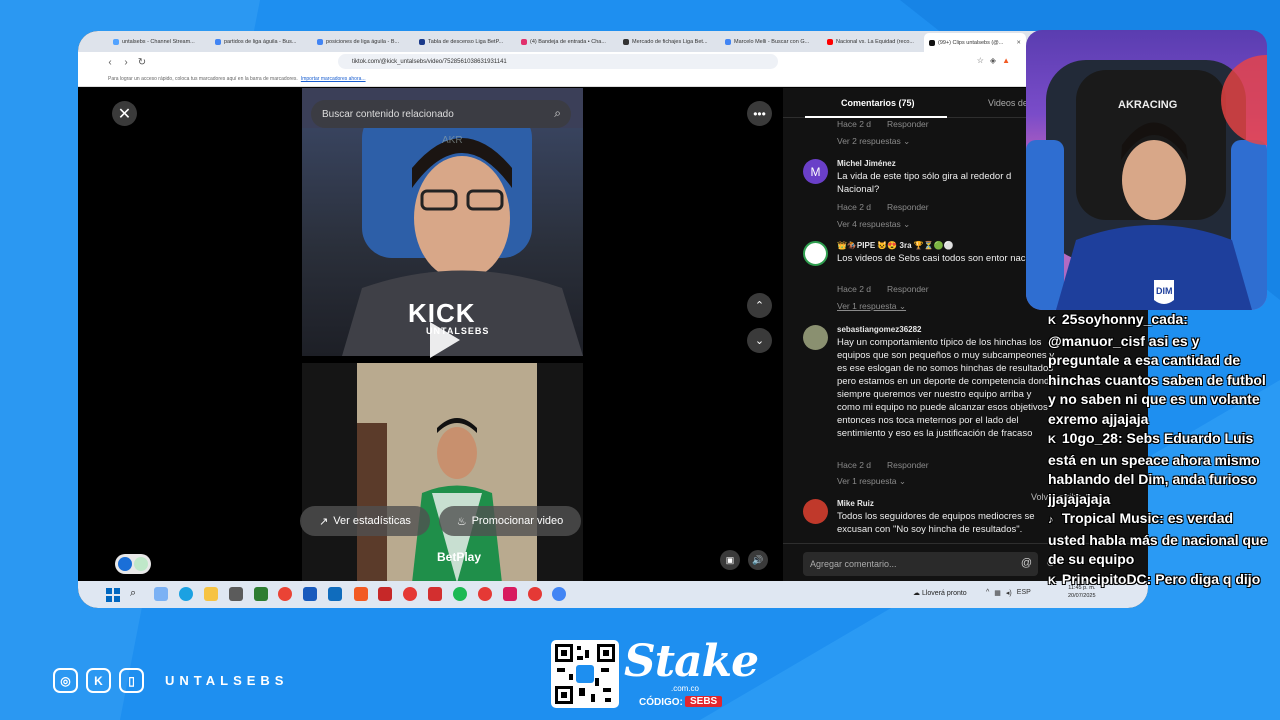 The height and width of the screenshot is (720, 1280). What do you see at coordinates (883, 289) in the screenshot?
I see `comment-meta: Hace 2 d Responder` at bounding box center [883, 289].